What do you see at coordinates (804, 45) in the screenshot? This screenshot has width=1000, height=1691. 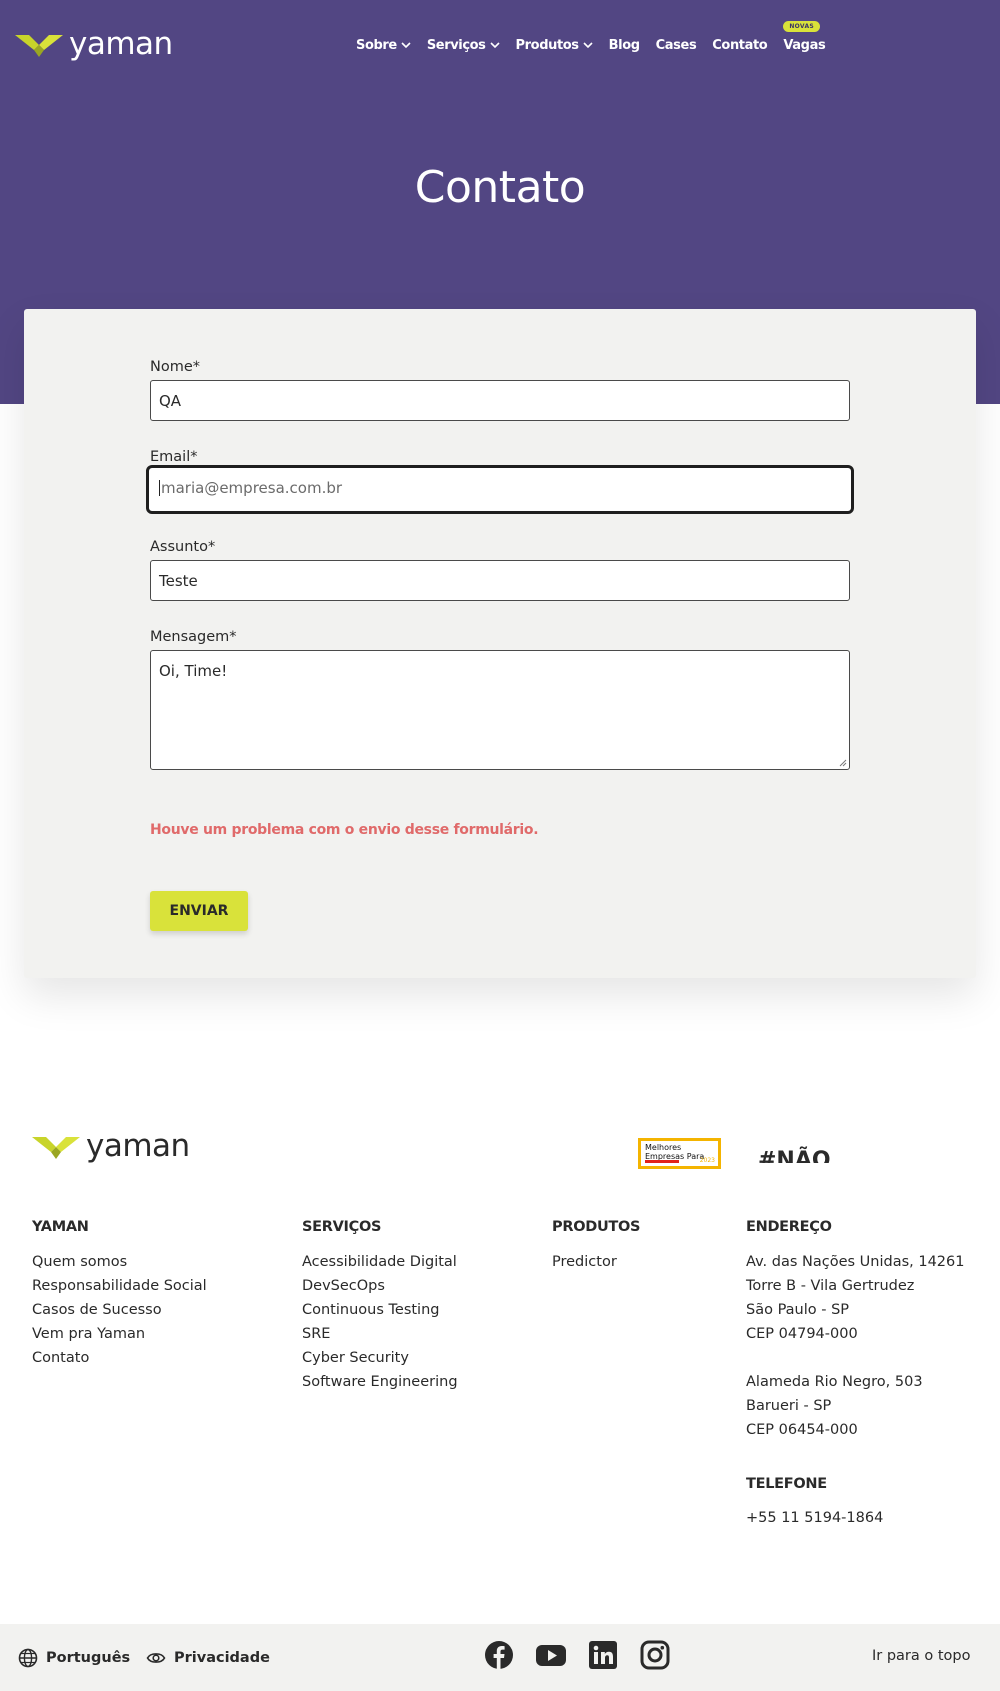 I see `nav-label: Vagas` at bounding box center [804, 45].